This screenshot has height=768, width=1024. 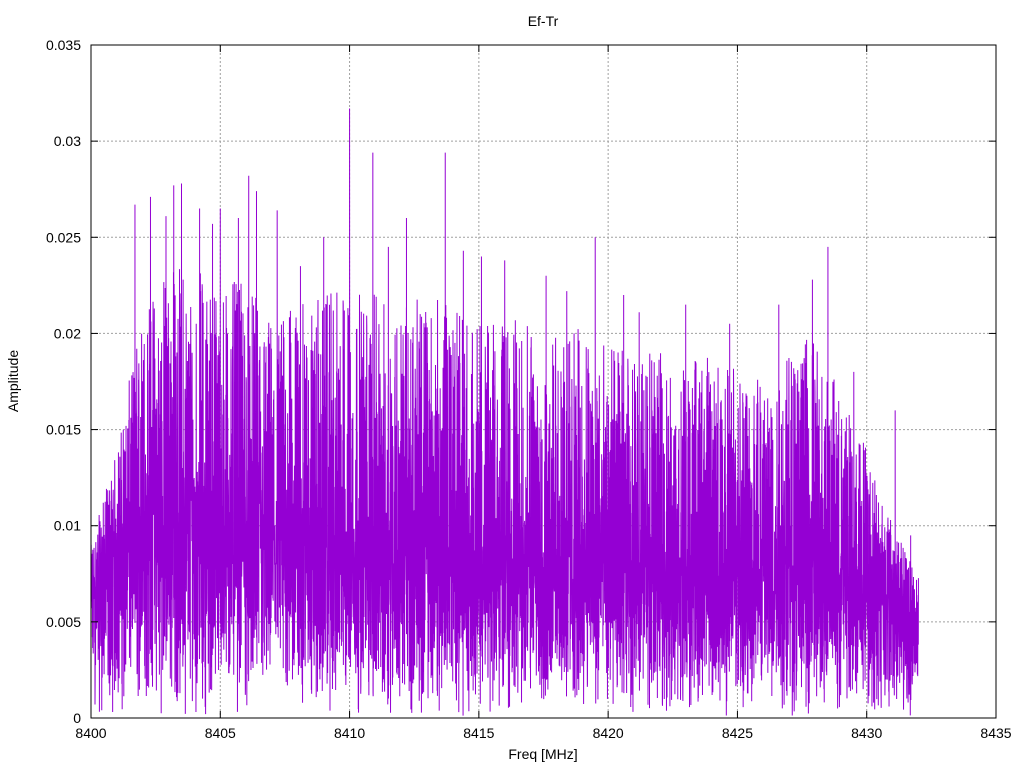 I want to click on y-tick-label: 0.01, so click(x=67, y=526).